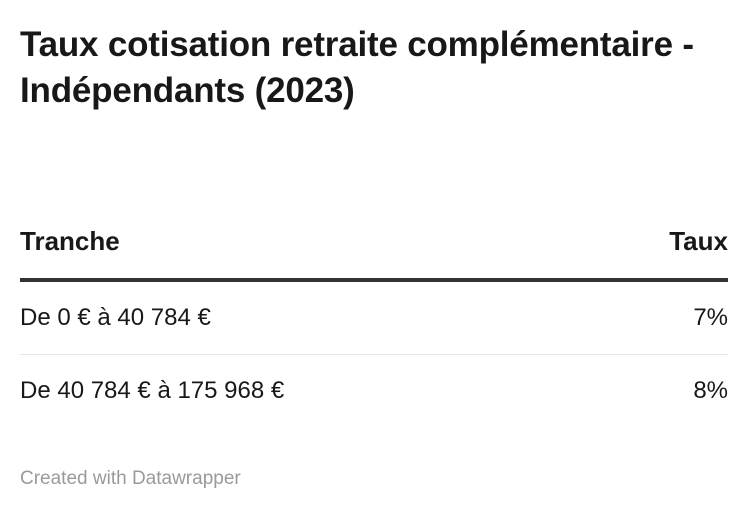 This screenshot has height=514, width=748. I want to click on table-row: De 0 € à 40 784 € 7%, so click(374, 317).